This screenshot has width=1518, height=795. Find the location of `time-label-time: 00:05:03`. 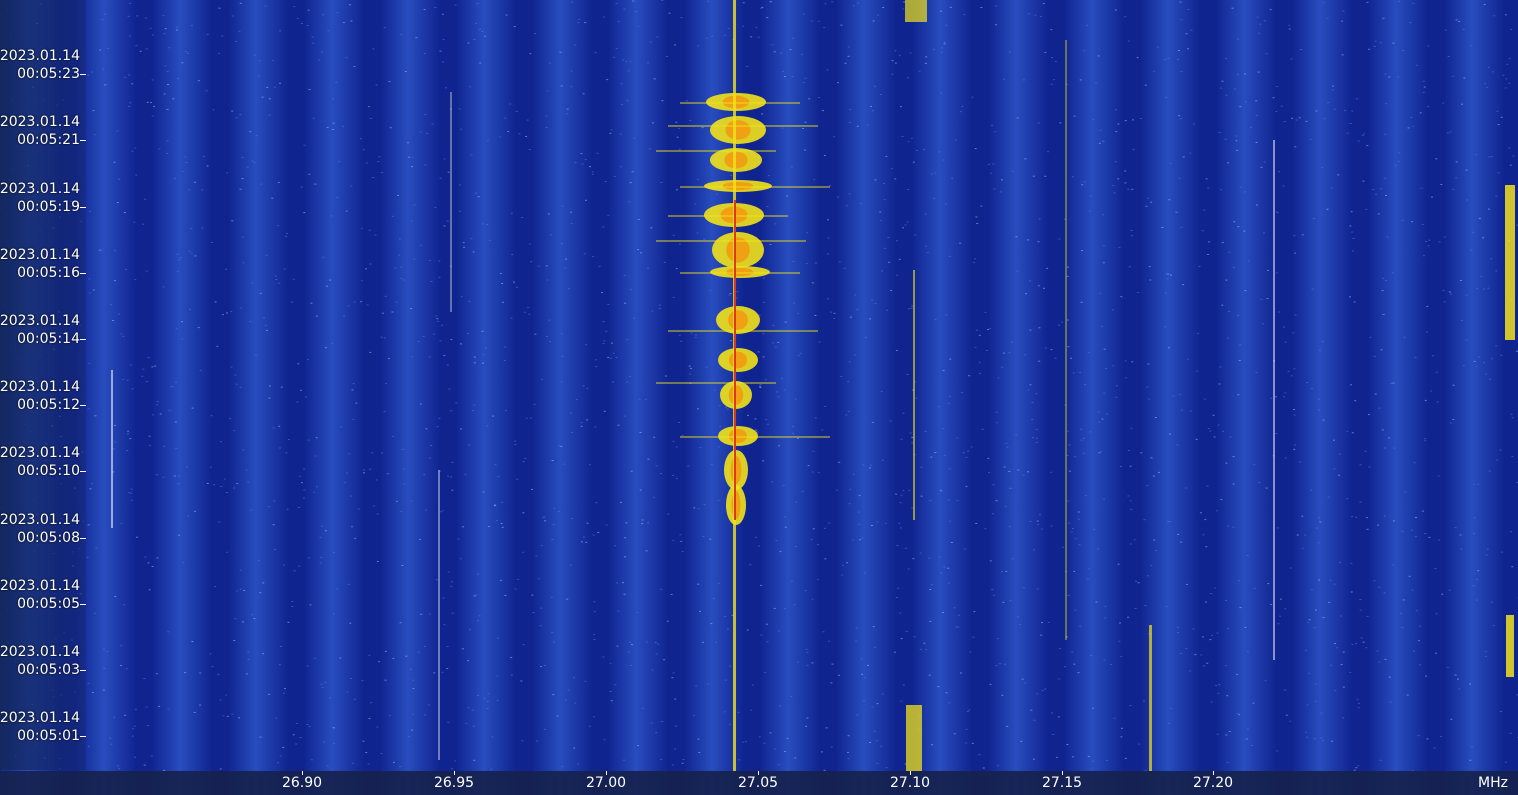

time-label-time: 00:05:03 is located at coordinates (48, 670).